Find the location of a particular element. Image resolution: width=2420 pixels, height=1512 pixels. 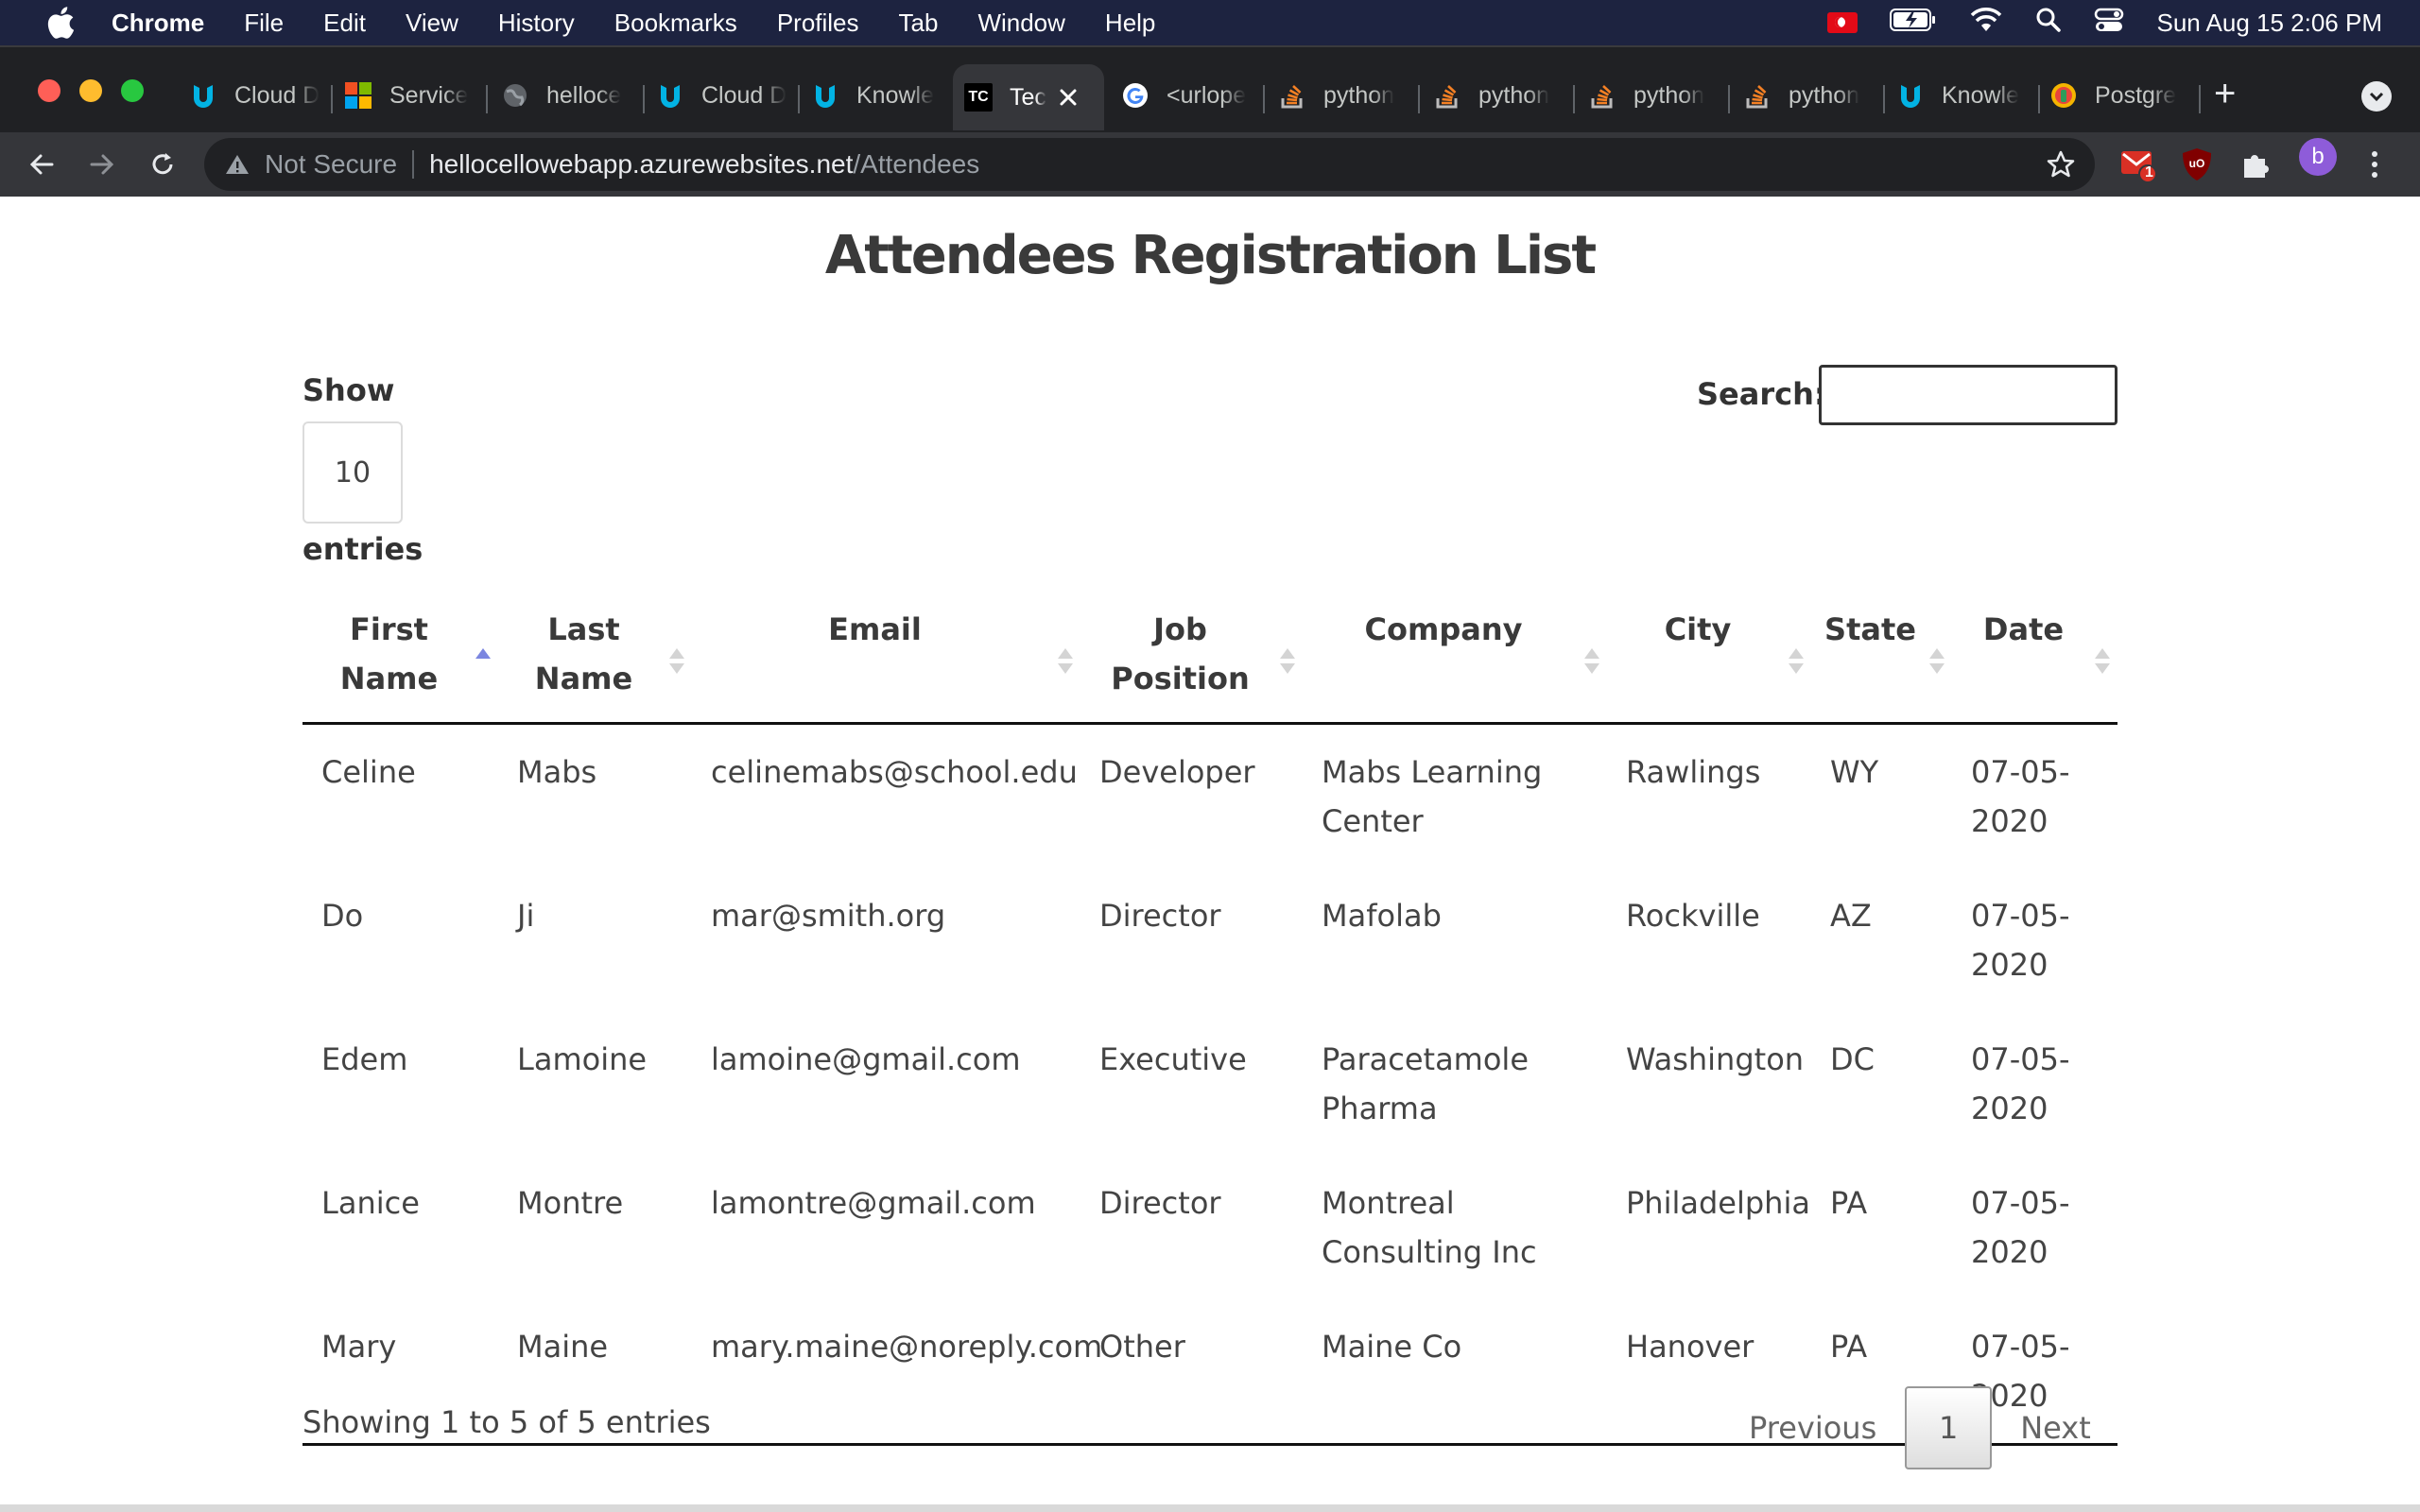

not-secure-label: Not Secure is located at coordinates (331, 164).